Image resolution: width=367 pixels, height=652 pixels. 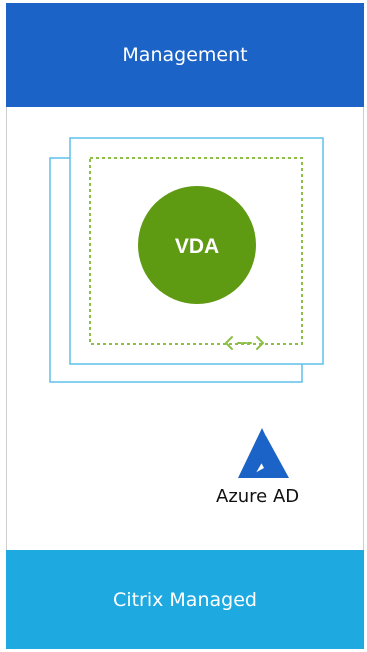 I want to click on vda-label: VDA, so click(x=197, y=246).